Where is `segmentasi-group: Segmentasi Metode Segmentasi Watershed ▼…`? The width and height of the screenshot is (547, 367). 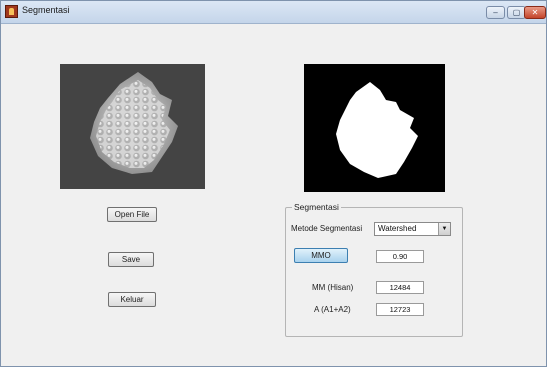 segmentasi-group: Segmentasi Metode Segmentasi Watershed ▼… is located at coordinates (374, 269).